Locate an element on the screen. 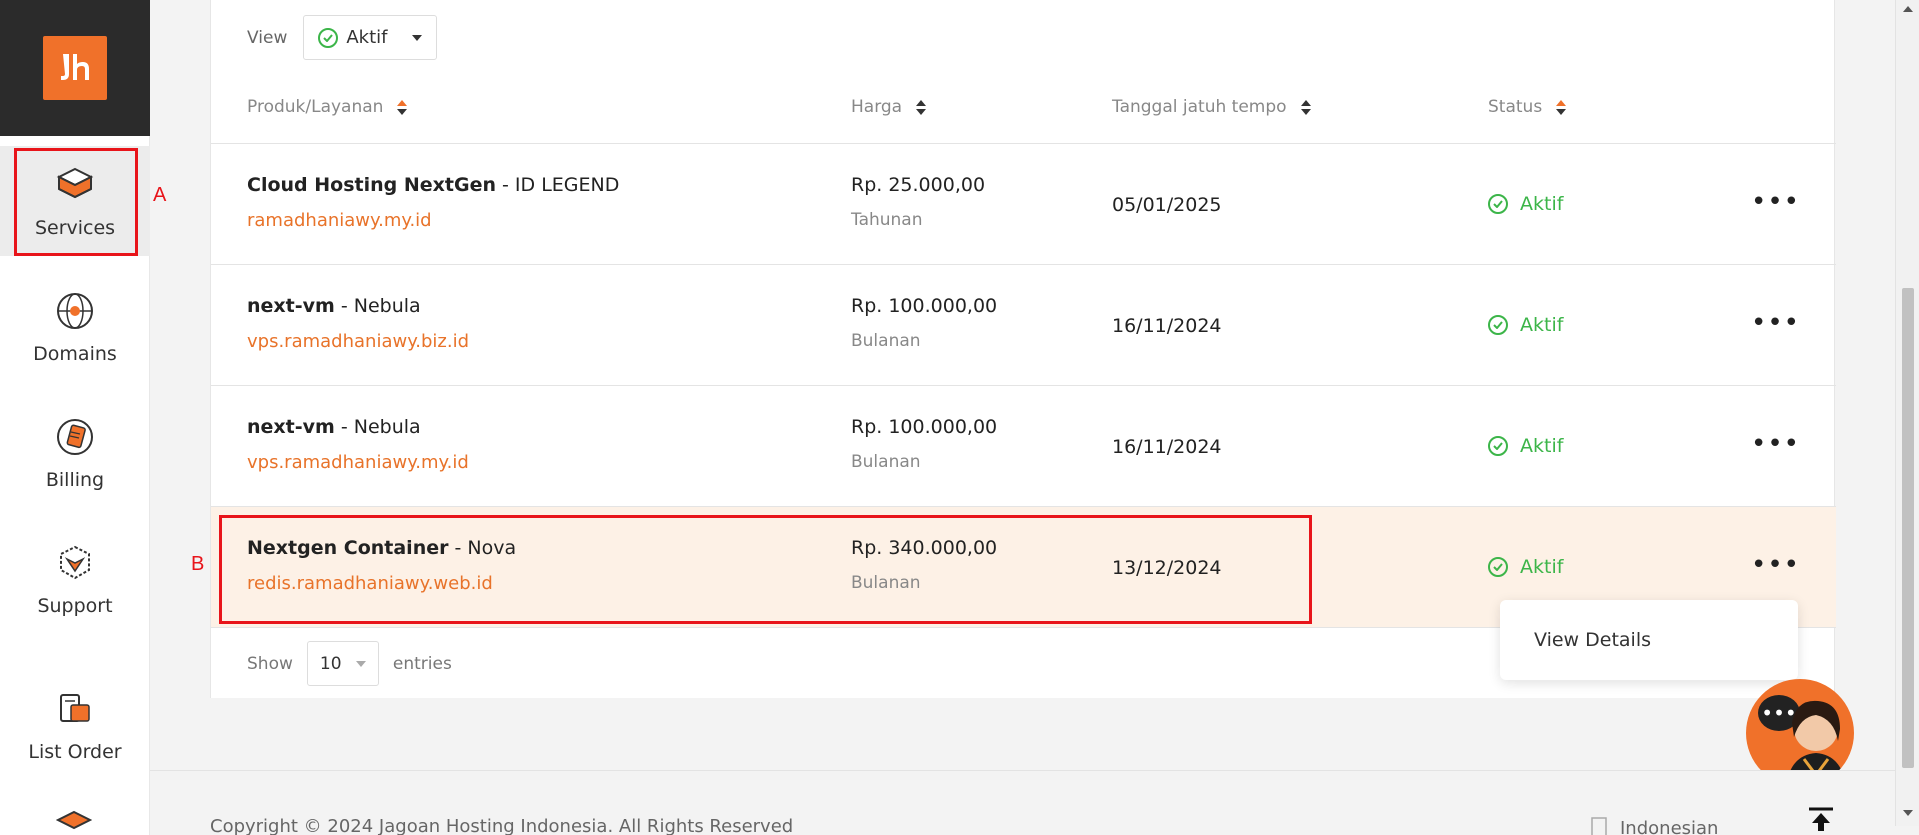  globe-icon is located at coordinates (75, 311).